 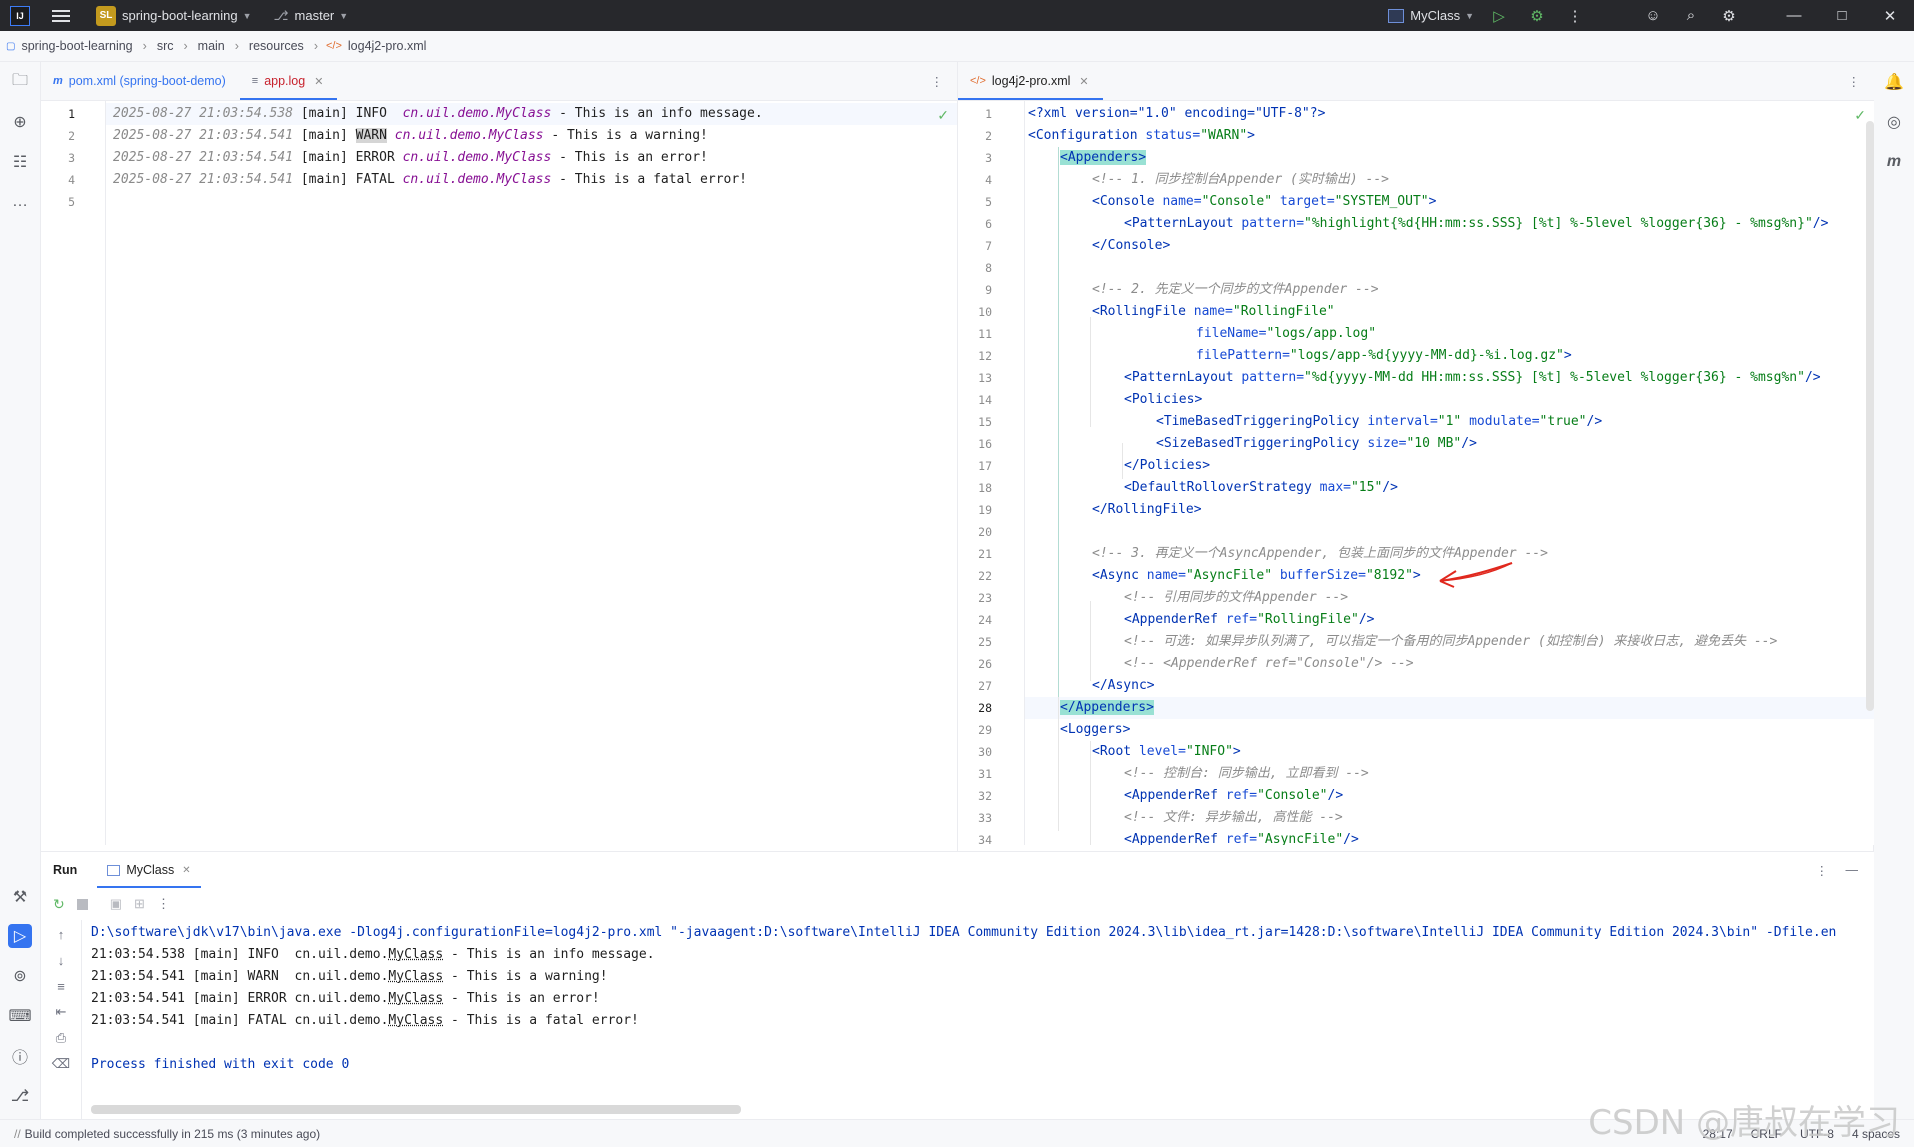 What do you see at coordinates (1396, 15) in the screenshot?
I see `application-icon` at bounding box center [1396, 15].